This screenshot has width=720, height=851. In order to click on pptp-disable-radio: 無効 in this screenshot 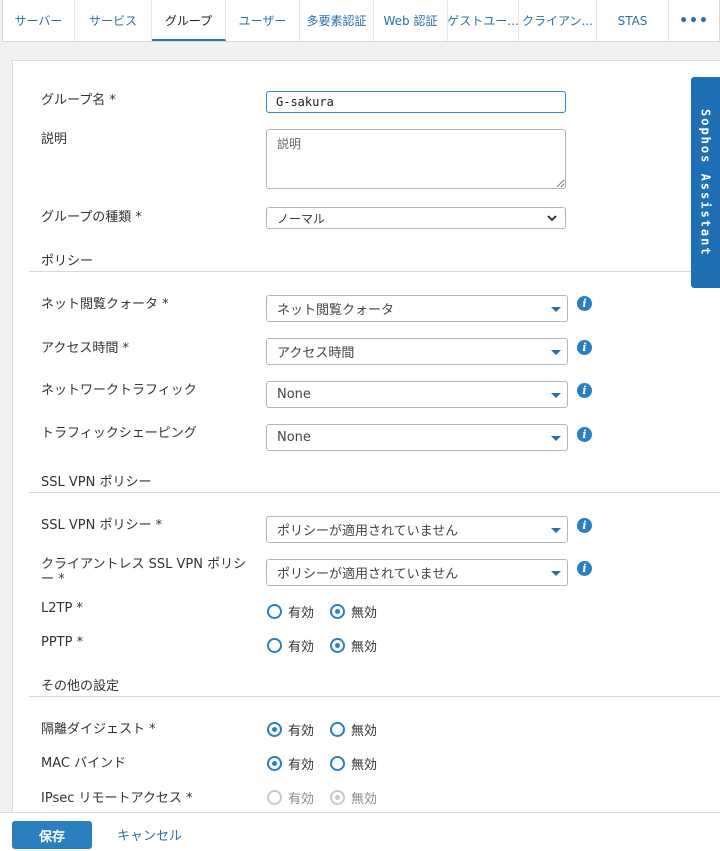, I will do `click(353, 645)`.